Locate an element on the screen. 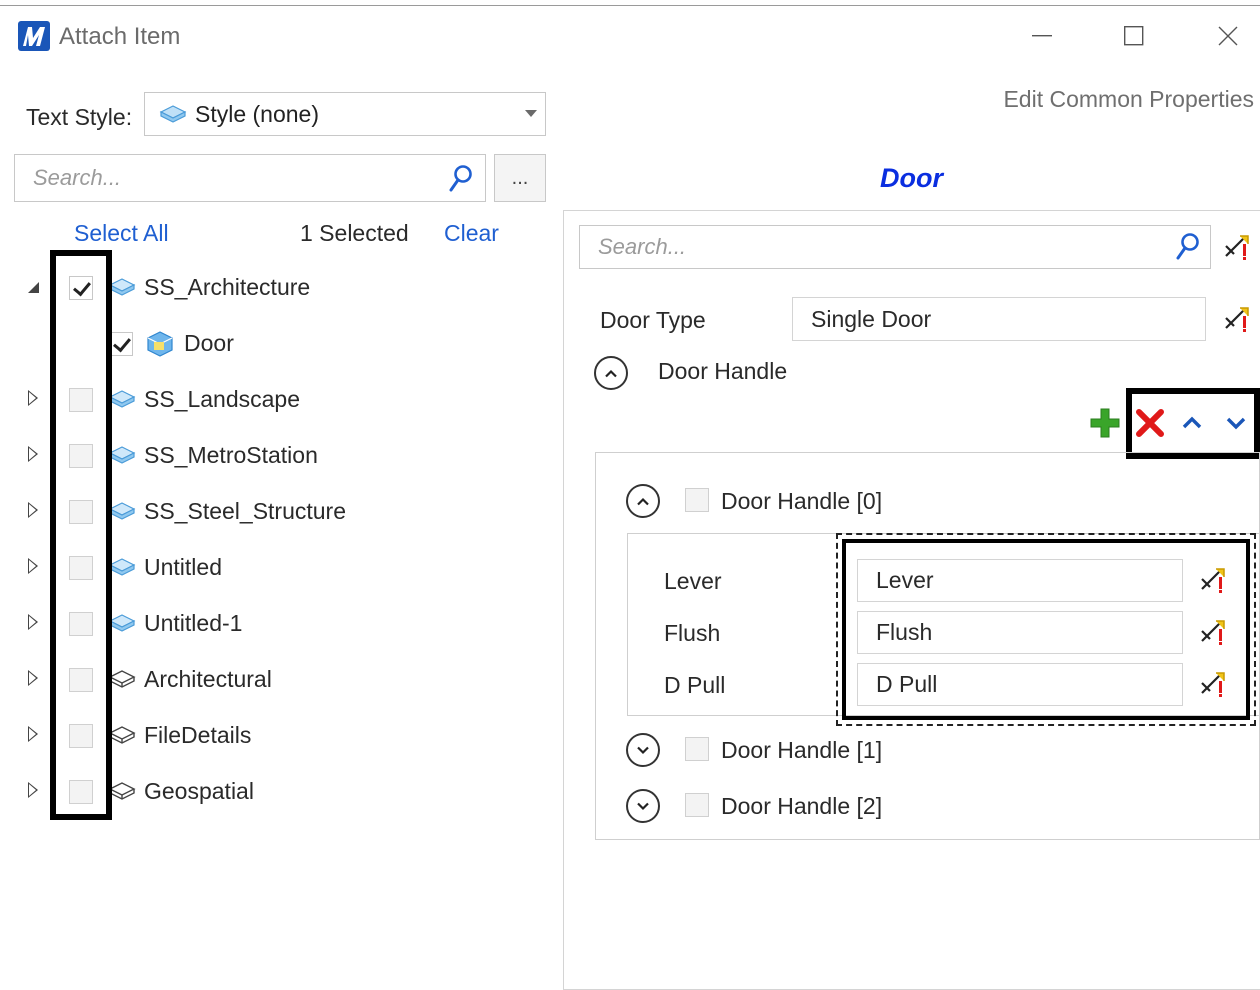 This screenshot has height=990, width=1260. group-label: Door Handle [2] is located at coordinates (802, 806).